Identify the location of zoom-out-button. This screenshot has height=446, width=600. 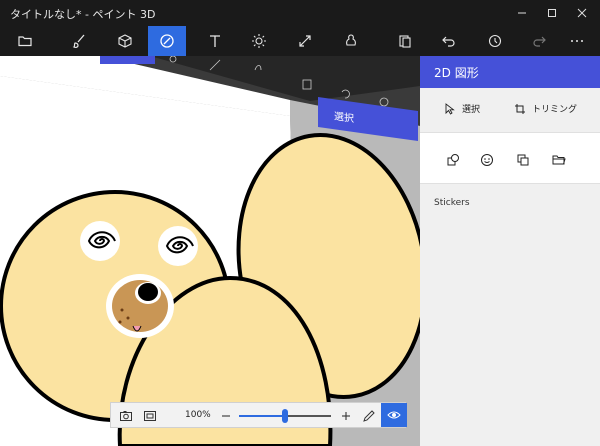
(226, 416).